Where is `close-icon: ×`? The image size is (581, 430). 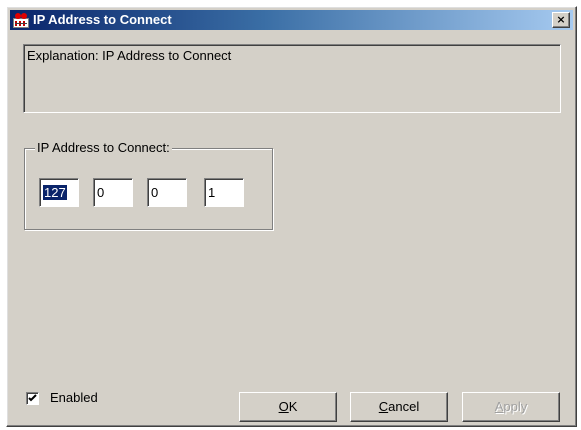
close-icon: × is located at coordinates (561, 19).